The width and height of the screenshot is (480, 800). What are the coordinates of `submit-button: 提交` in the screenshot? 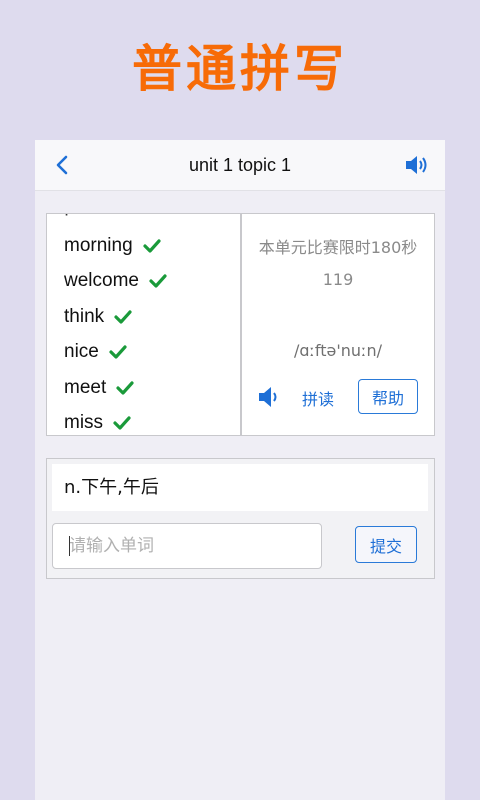 It's located at (386, 544).